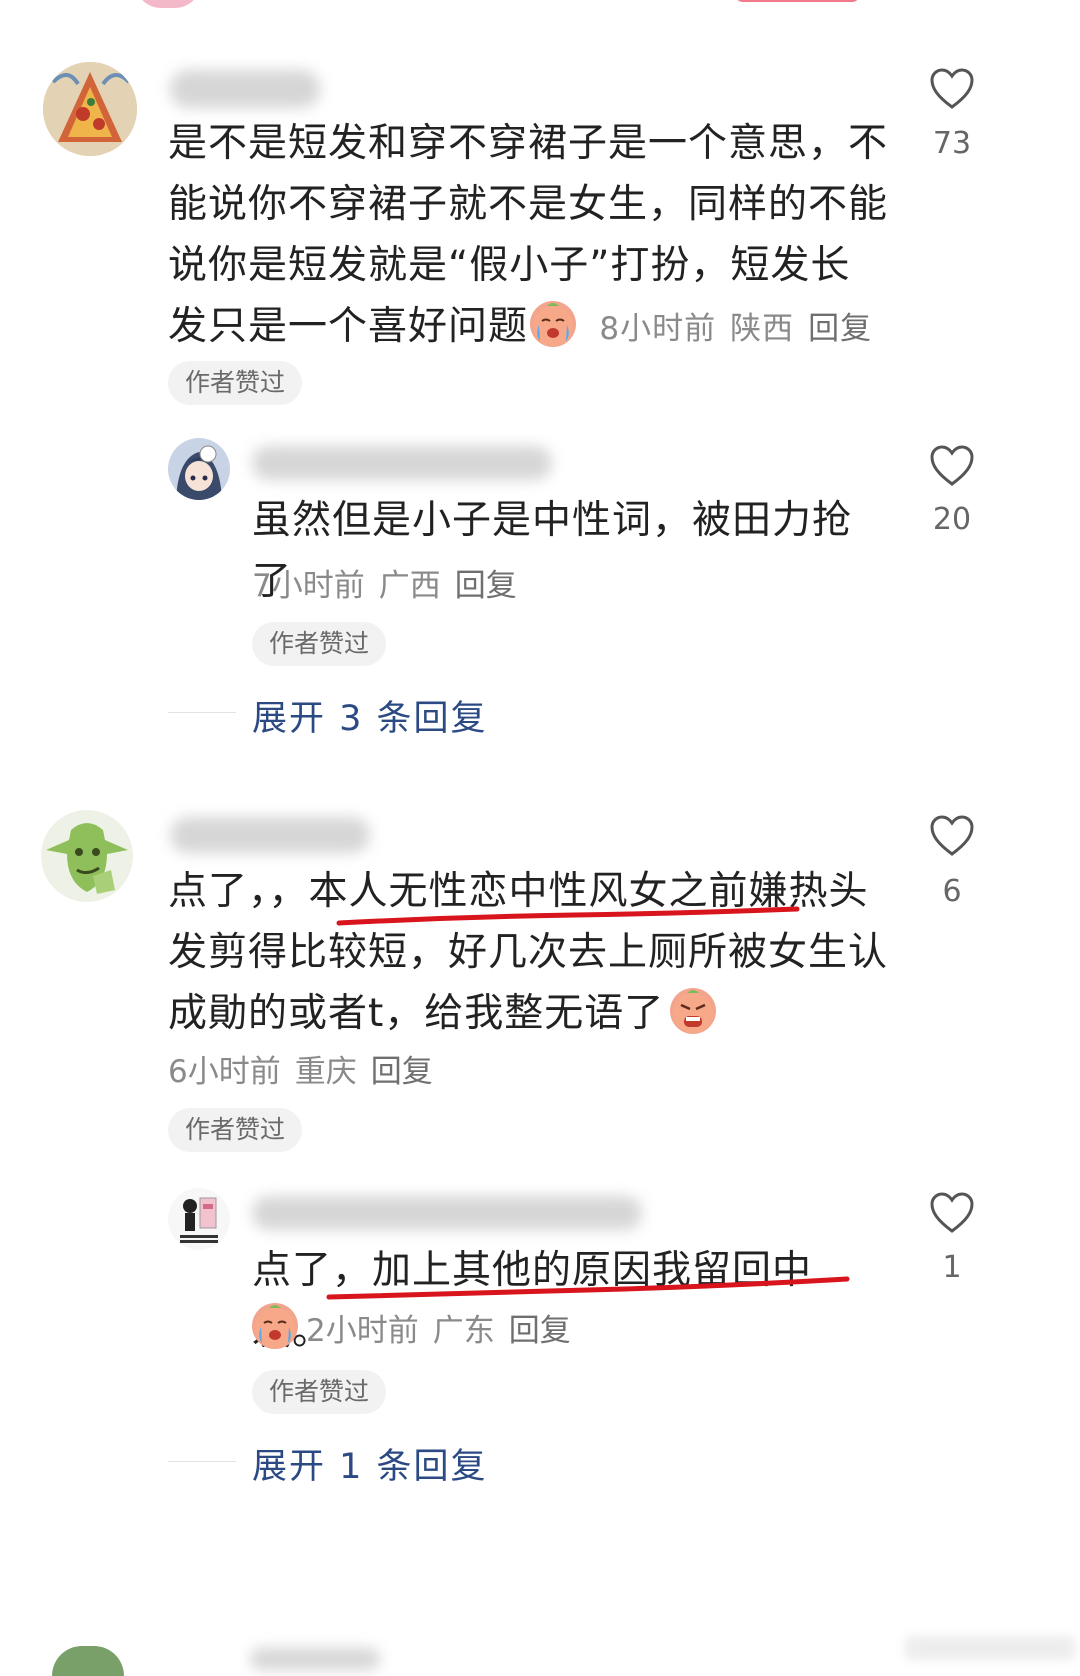  What do you see at coordinates (238, 891) in the screenshot?
I see `comment-2-text-before: 点了，，` at bounding box center [238, 891].